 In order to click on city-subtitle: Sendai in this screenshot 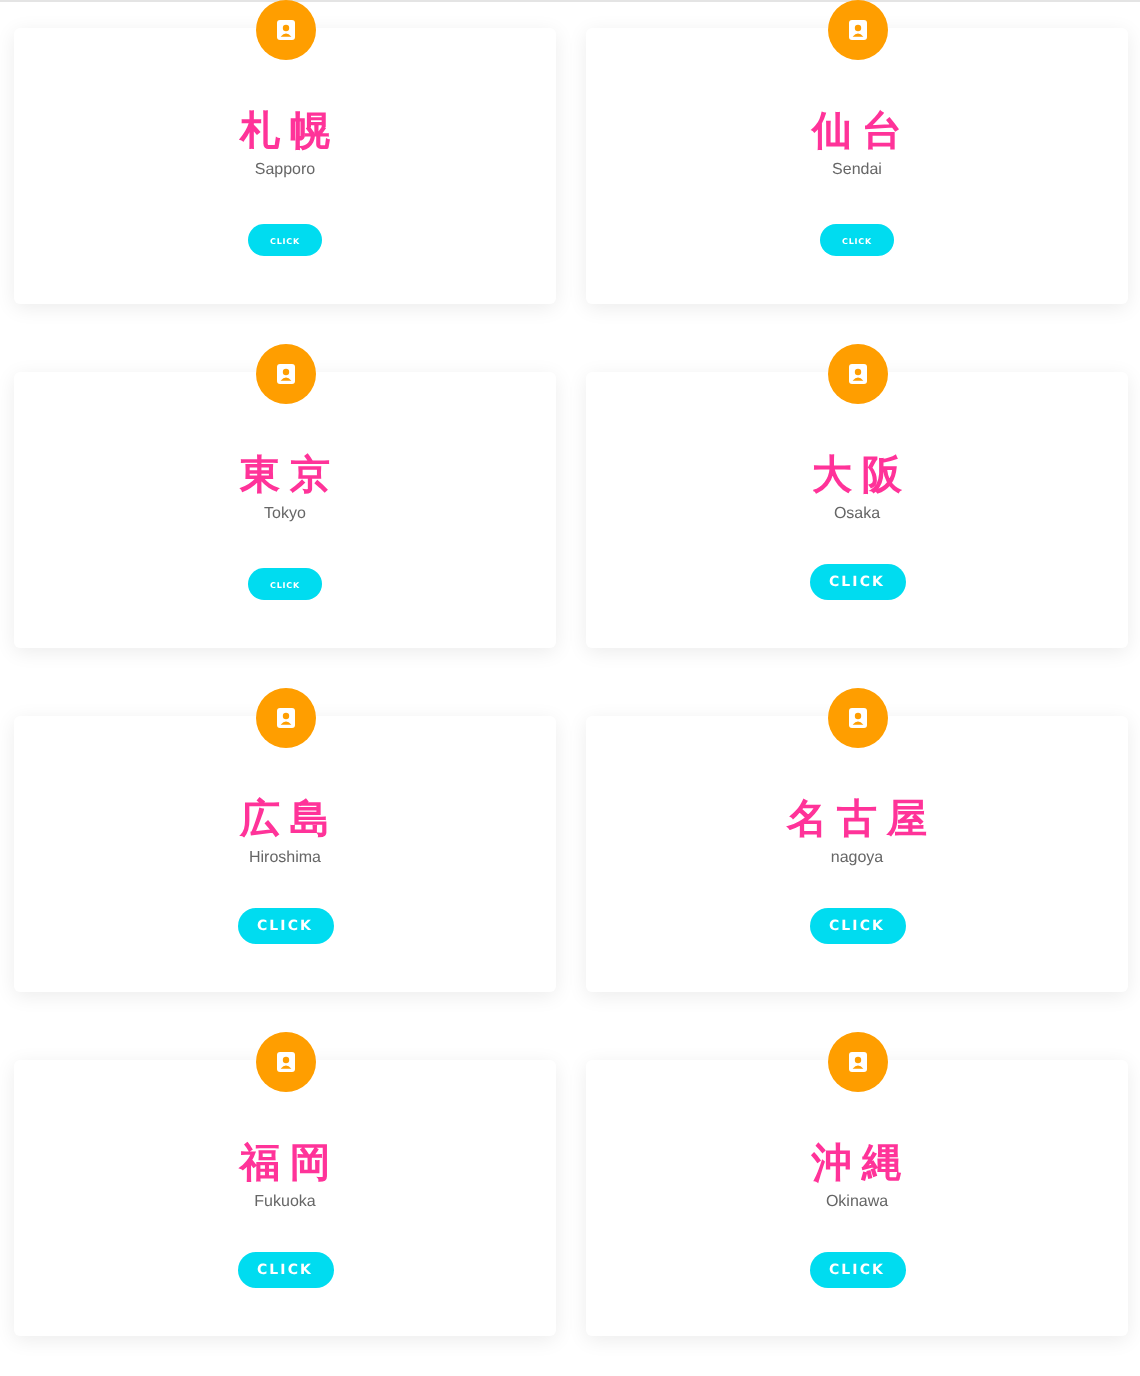, I will do `click(857, 170)`.